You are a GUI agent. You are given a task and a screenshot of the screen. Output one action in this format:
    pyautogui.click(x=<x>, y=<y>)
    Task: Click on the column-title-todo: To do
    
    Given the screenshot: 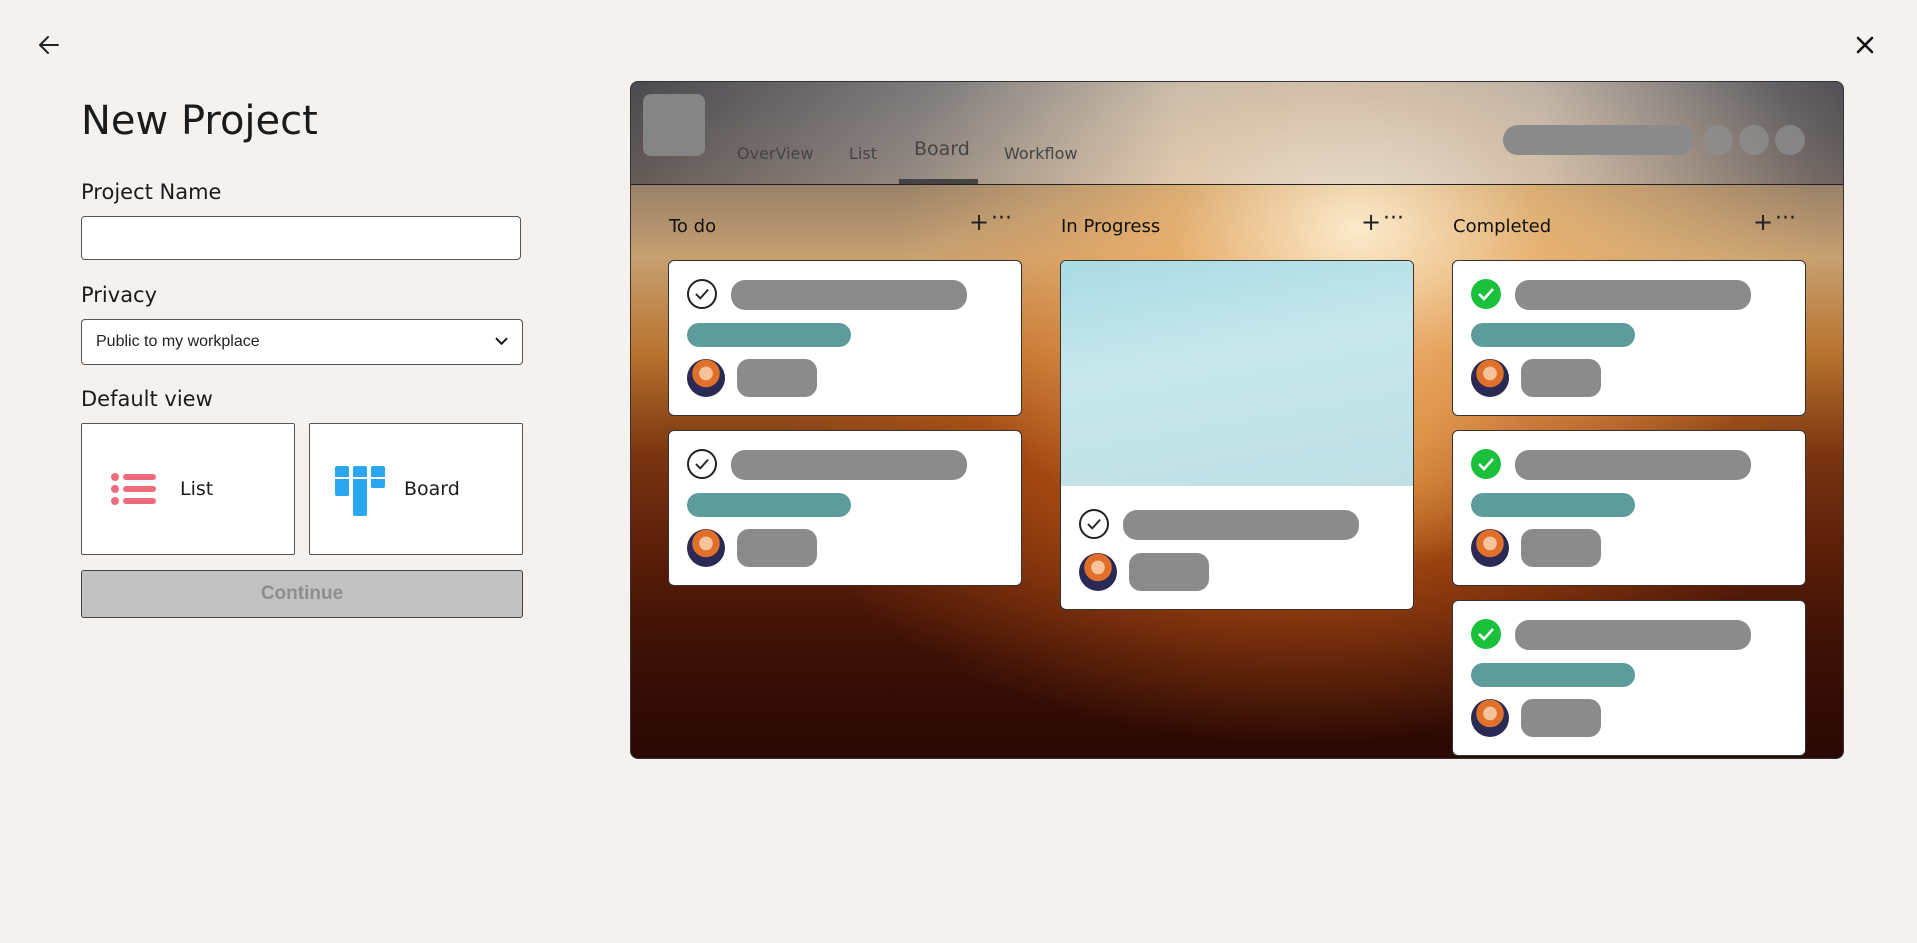 What is the action you would take?
    pyautogui.click(x=693, y=226)
    